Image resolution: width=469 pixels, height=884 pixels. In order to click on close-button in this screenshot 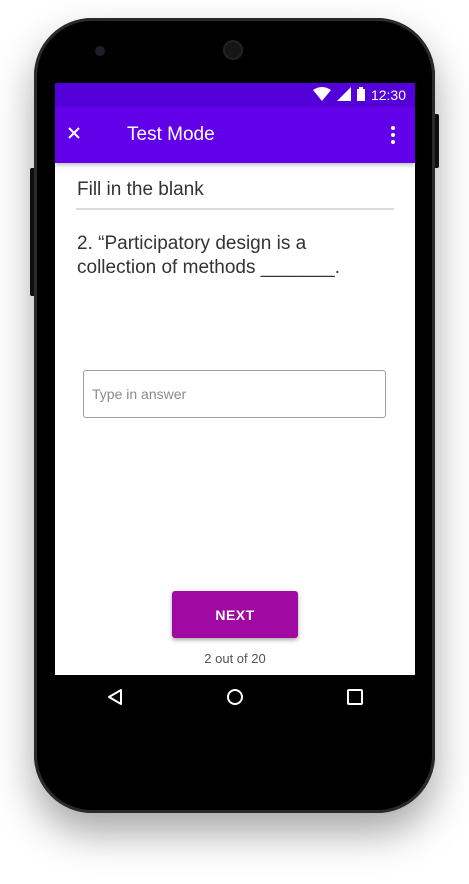, I will do `click(74, 135)`.